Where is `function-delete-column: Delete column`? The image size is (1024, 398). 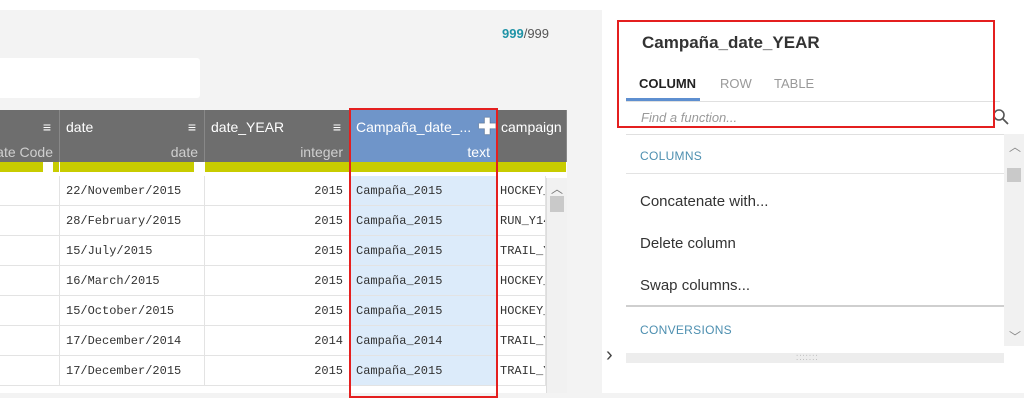 function-delete-column: Delete column is located at coordinates (688, 243).